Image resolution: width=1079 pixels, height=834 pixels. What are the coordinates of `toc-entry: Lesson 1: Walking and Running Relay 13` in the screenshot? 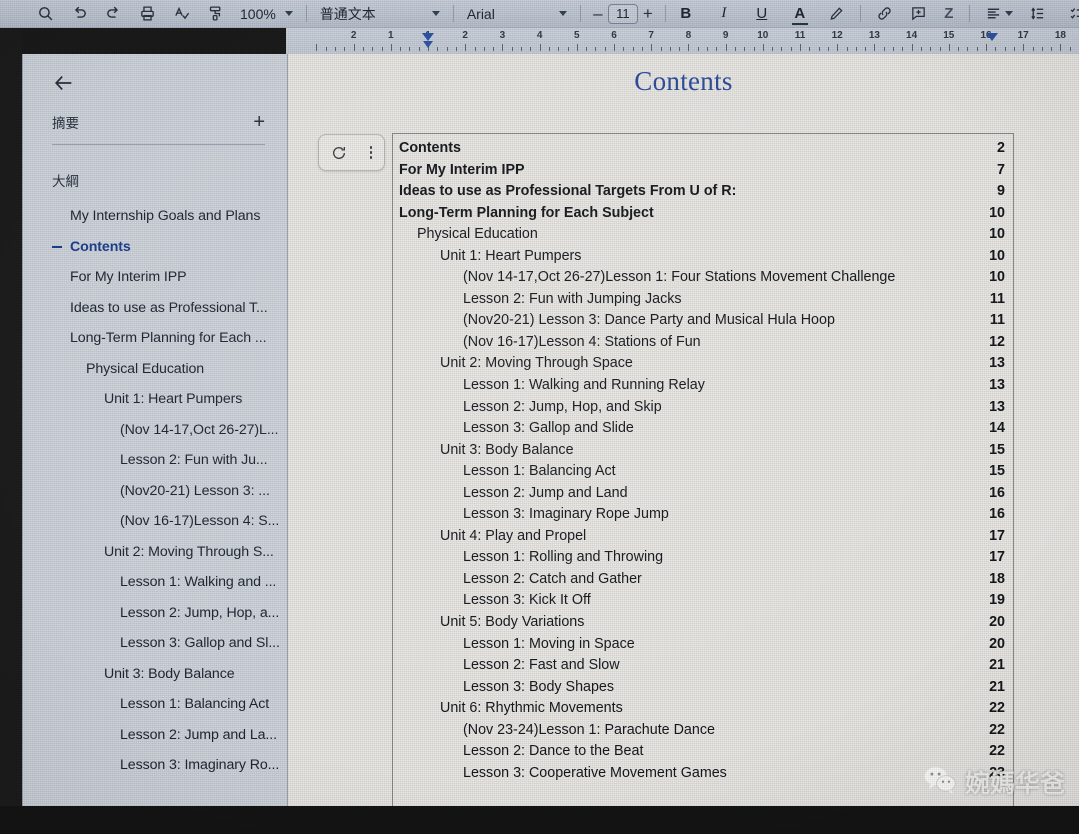 It's located at (703, 388).